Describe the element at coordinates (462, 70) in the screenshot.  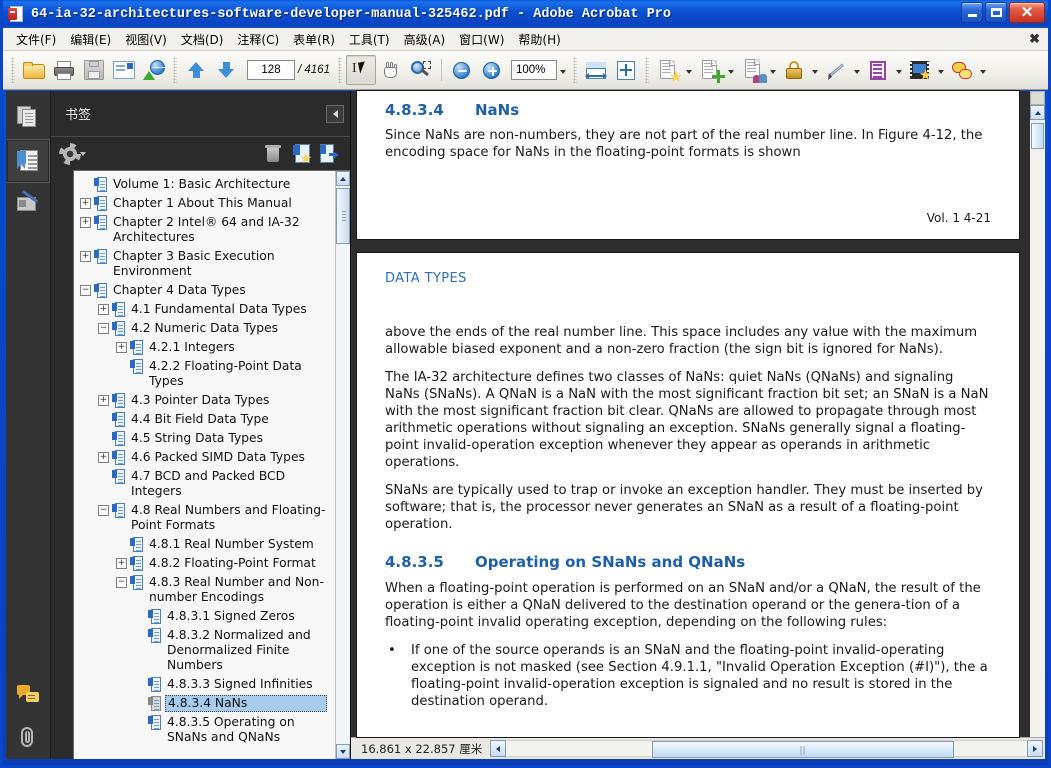
I see `zoom-out-button` at that location.